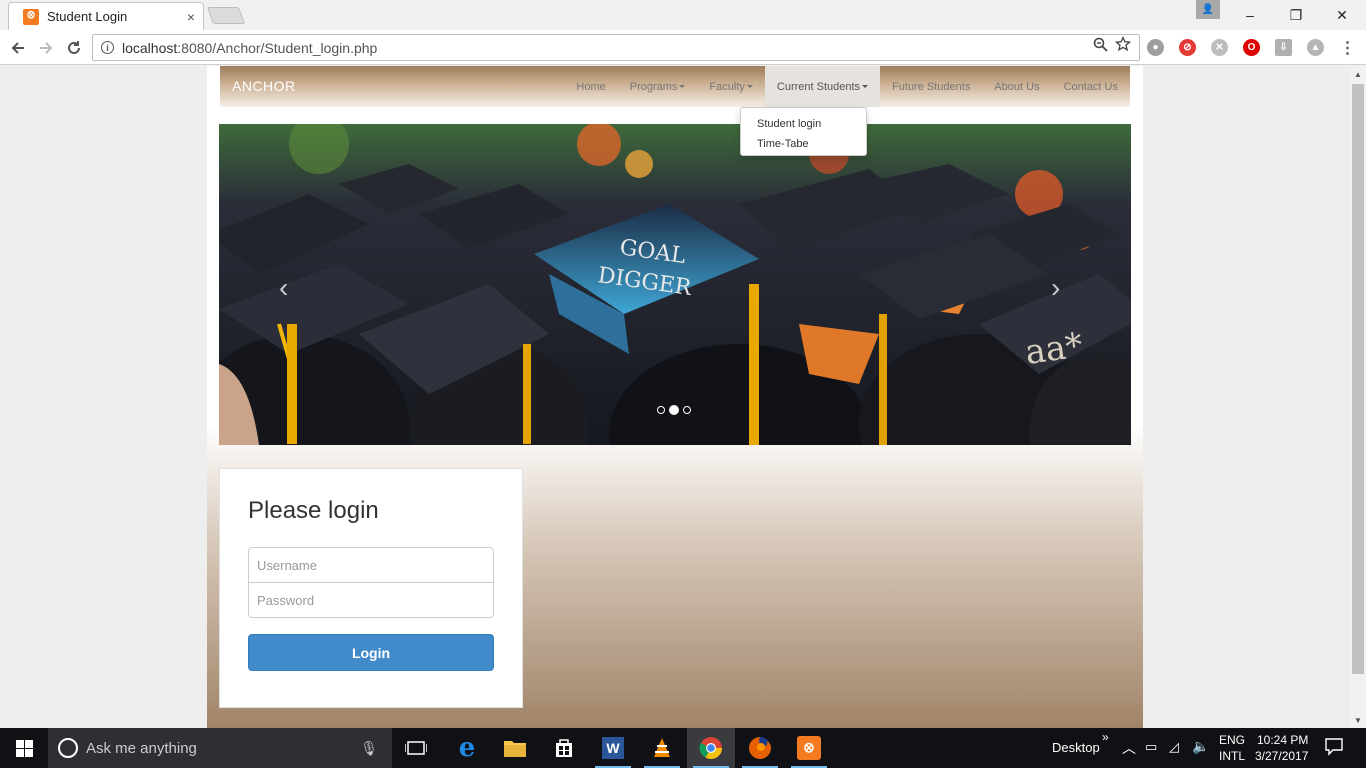 The width and height of the screenshot is (1366, 768). Describe the element at coordinates (87, 16) in the screenshot. I see `tab-title: Student Login` at that location.